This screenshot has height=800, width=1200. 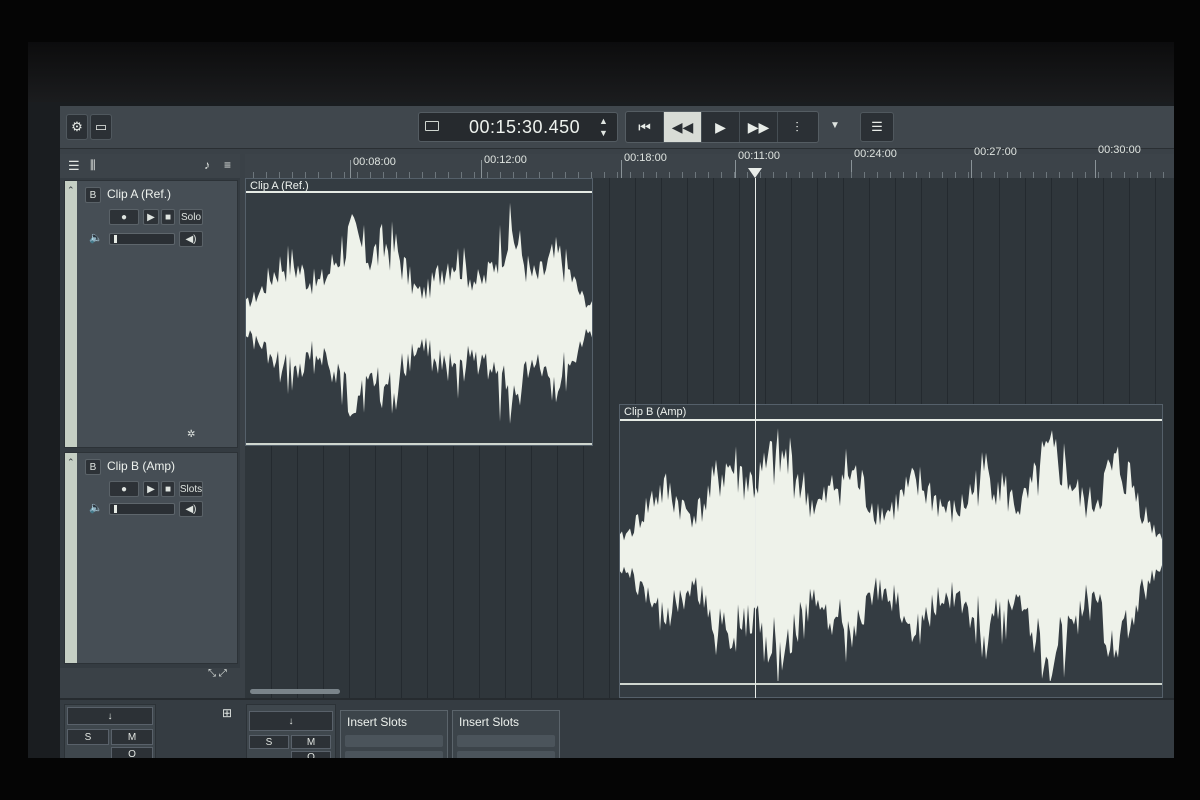 I want to click on mixer-channel-2: ↓ S M O, so click(x=291, y=731).